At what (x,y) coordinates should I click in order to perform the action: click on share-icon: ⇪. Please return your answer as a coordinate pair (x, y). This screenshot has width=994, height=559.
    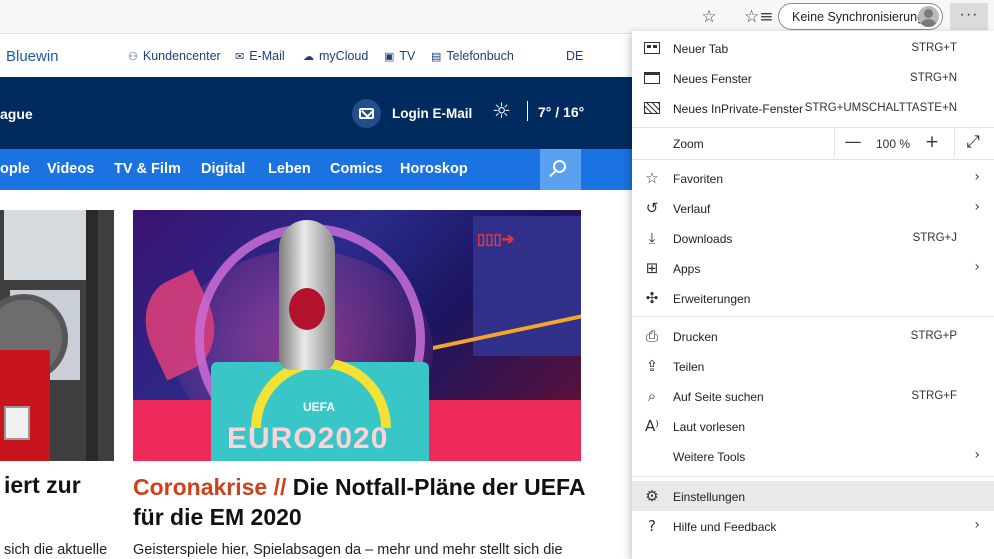
    Looking at the image, I should click on (652, 366).